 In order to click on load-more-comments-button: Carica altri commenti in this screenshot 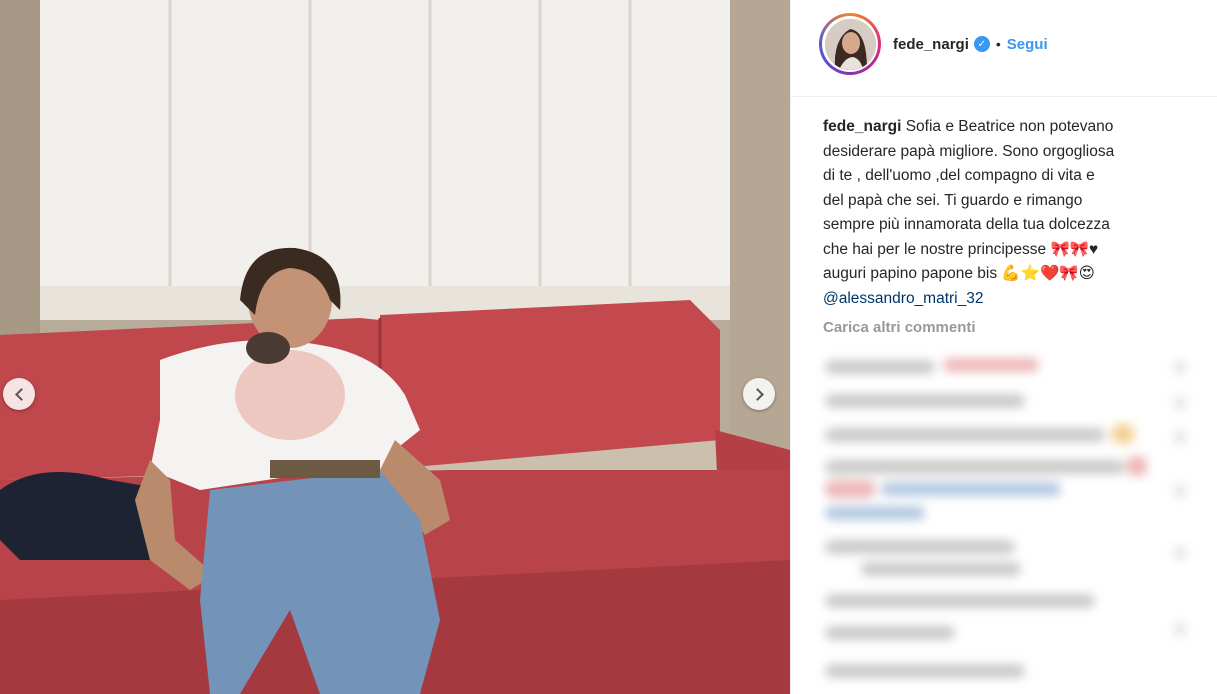, I will do `click(899, 327)`.